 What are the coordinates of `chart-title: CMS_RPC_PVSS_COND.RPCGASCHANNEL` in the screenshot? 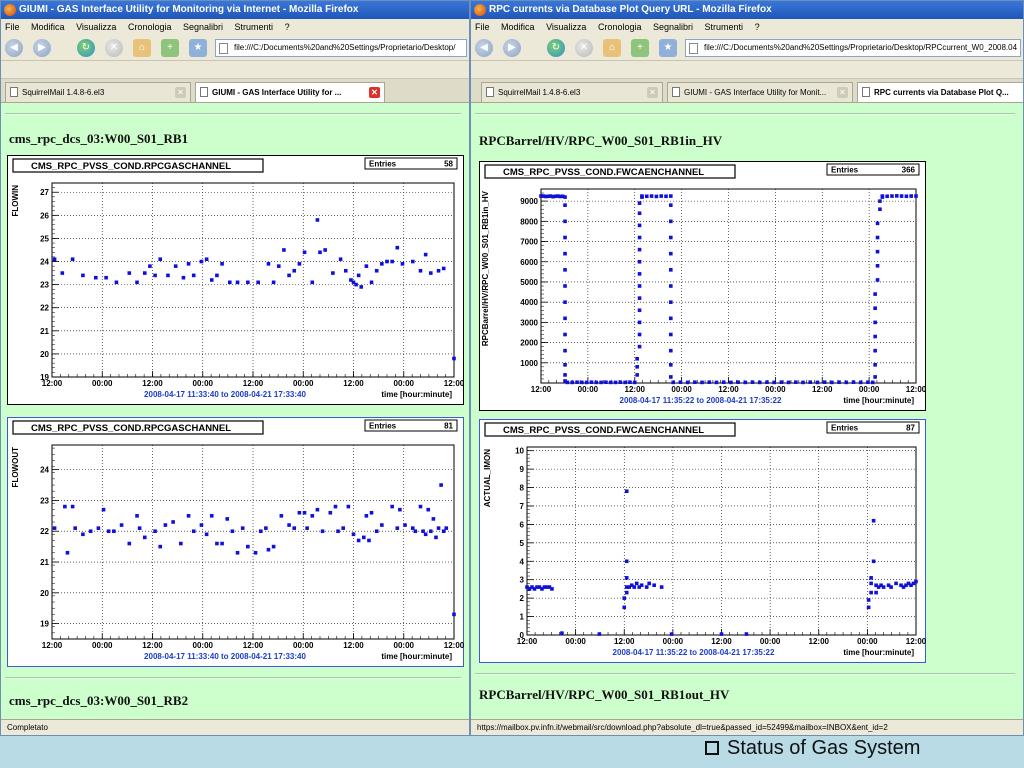 It's located at (131, 428).